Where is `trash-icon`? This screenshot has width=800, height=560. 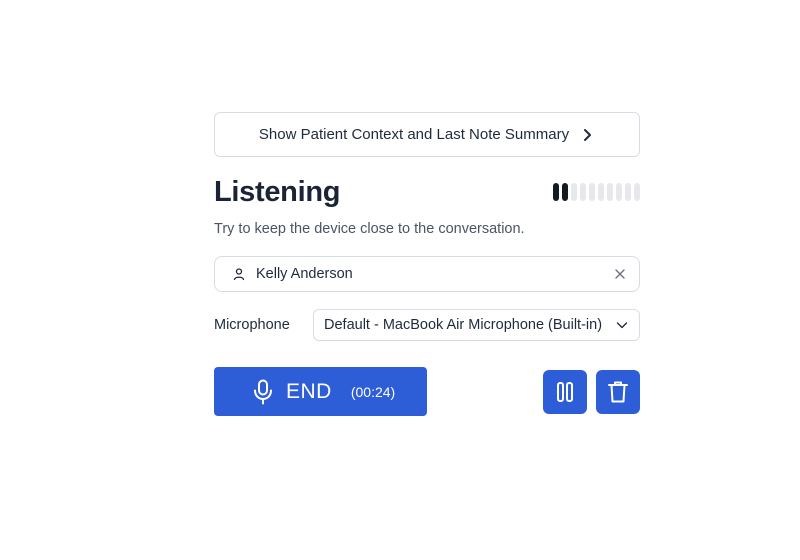
trash-icon is located at coordinates (618, 392).